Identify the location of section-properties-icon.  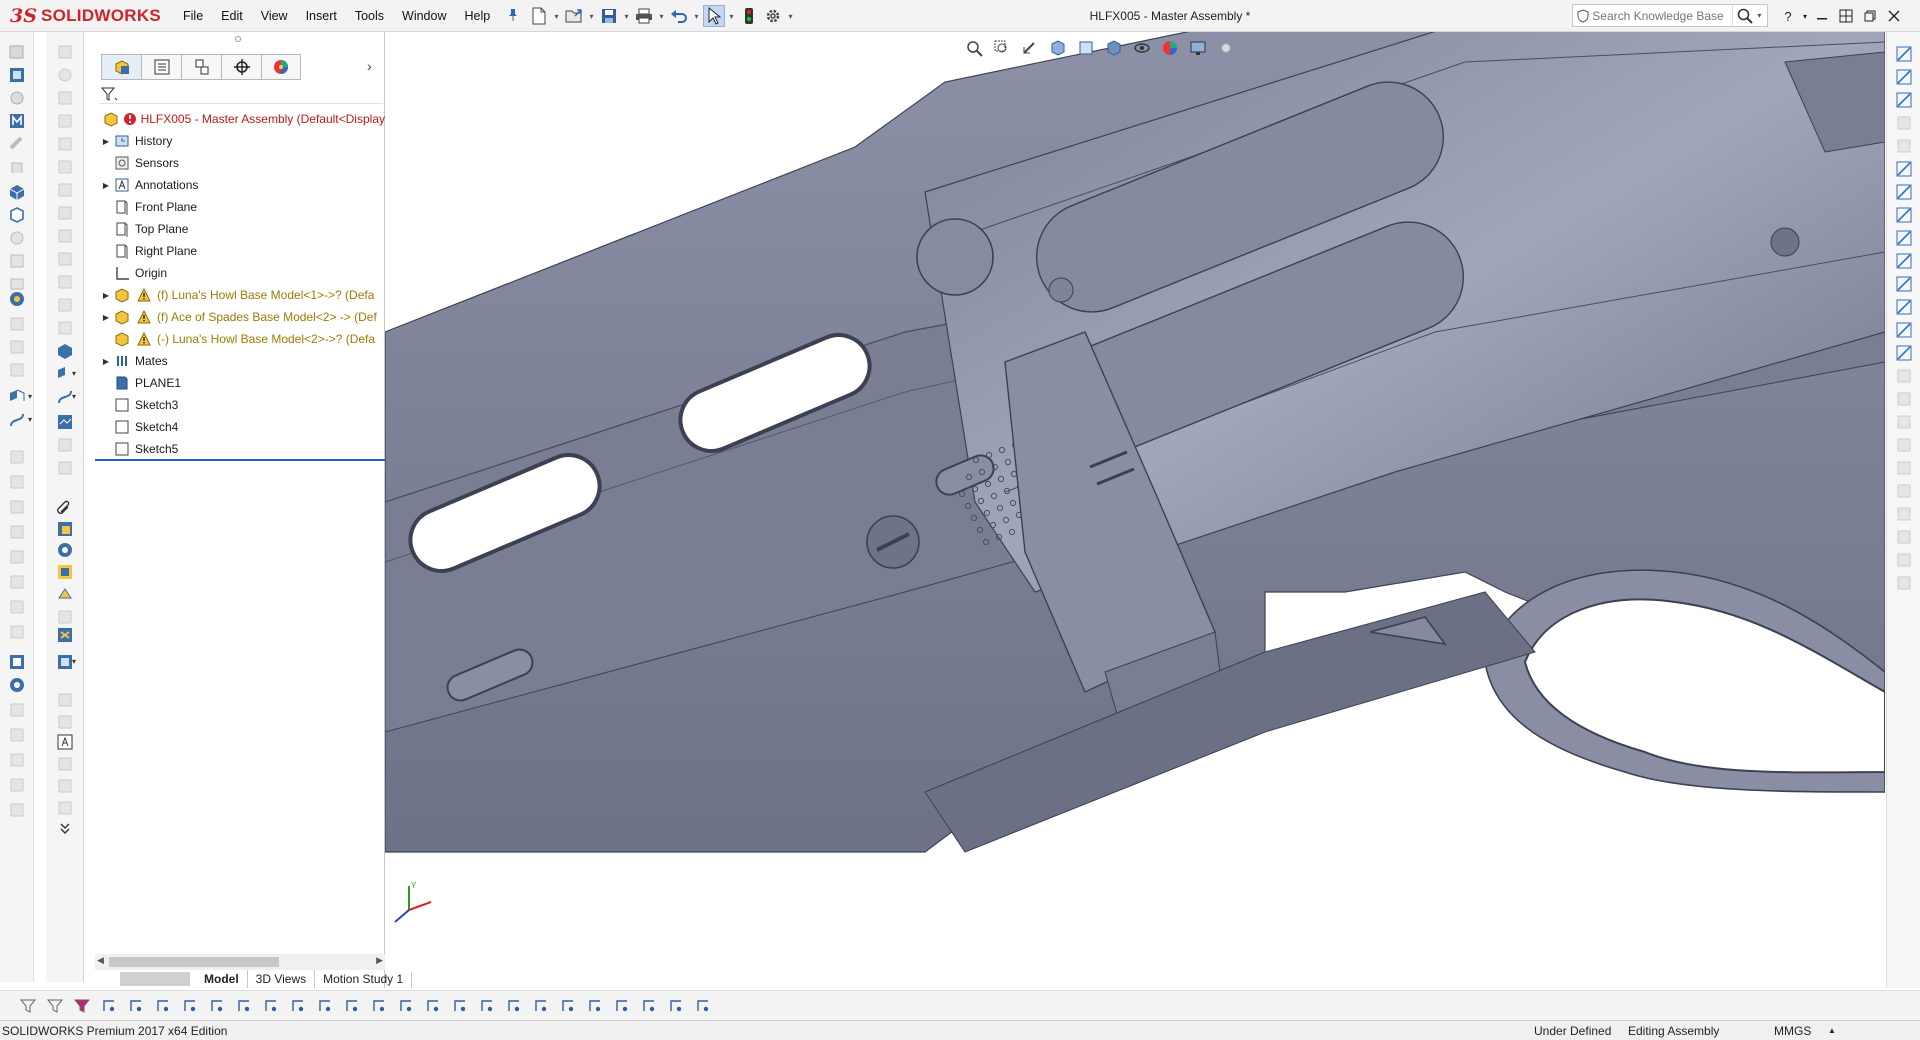
(17, 760).